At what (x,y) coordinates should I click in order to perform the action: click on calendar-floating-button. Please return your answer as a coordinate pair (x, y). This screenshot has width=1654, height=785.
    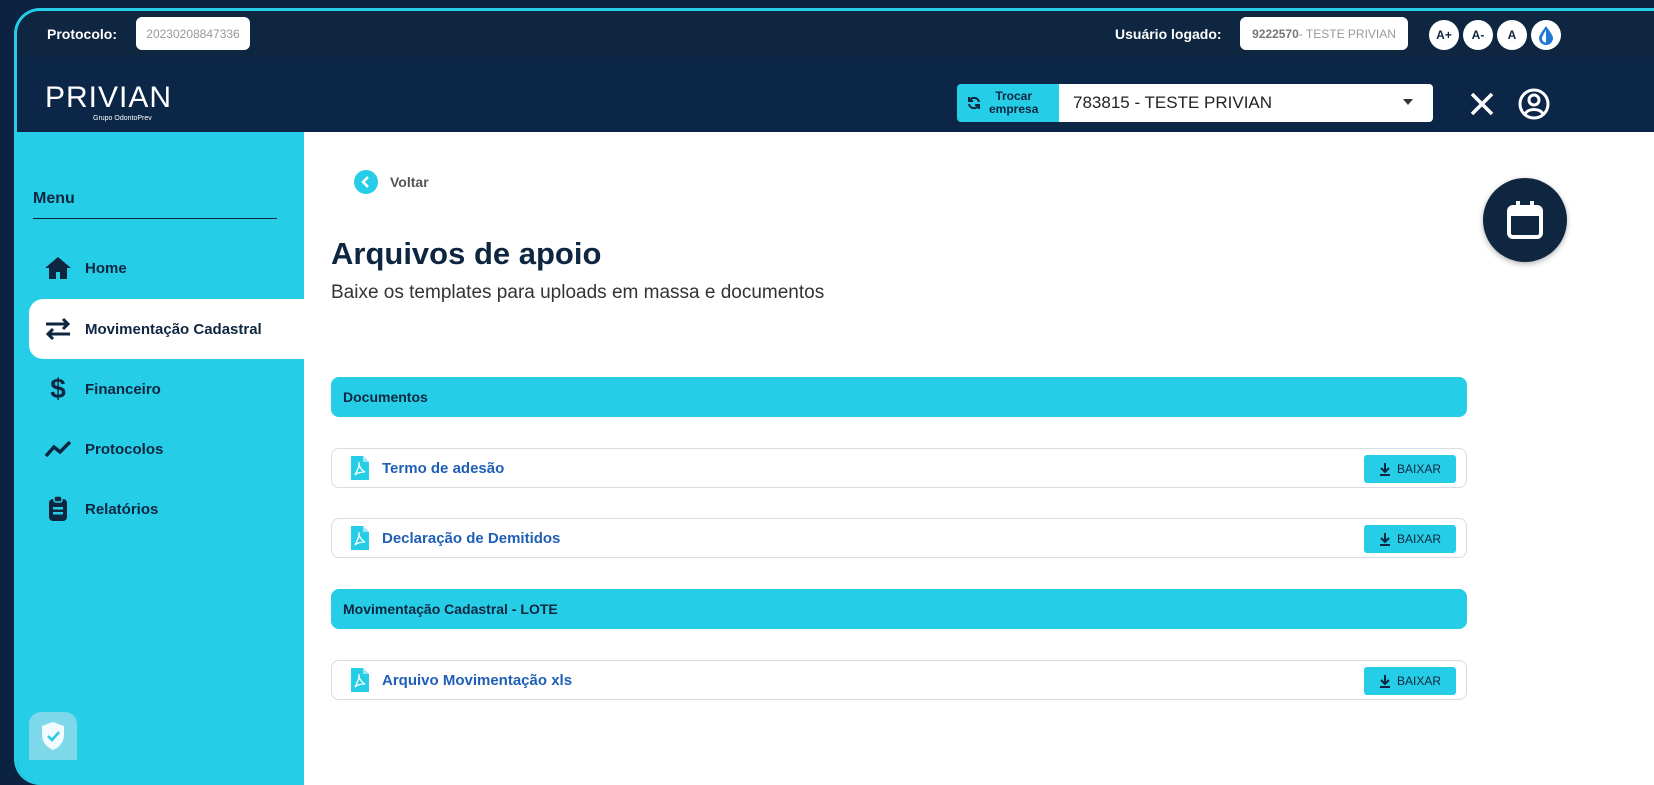
    Looking at the image, I should click on (1525, 220).